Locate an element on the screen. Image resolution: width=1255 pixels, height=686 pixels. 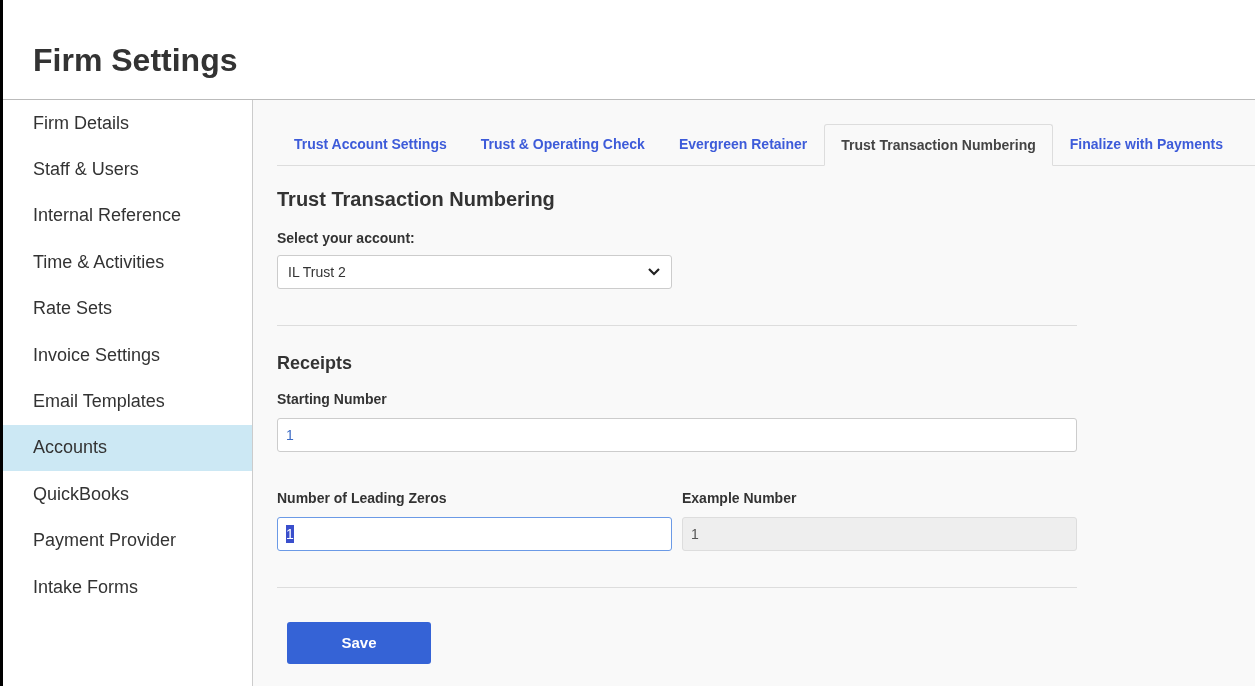
tab: Finalize with Payments is located at coordinates (1146, 144).